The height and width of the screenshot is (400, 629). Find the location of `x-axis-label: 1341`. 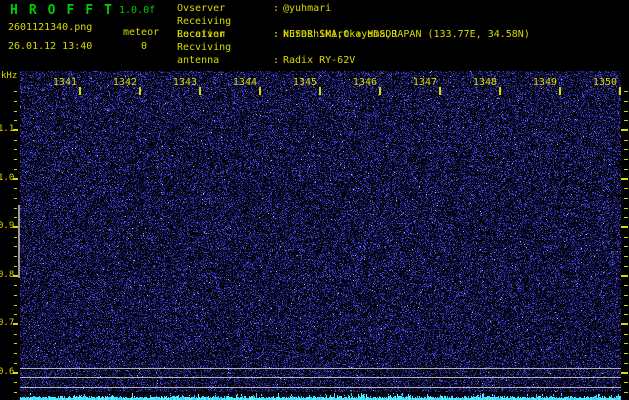

x-axis-label: 1341 is located at coordinates (64, 82).